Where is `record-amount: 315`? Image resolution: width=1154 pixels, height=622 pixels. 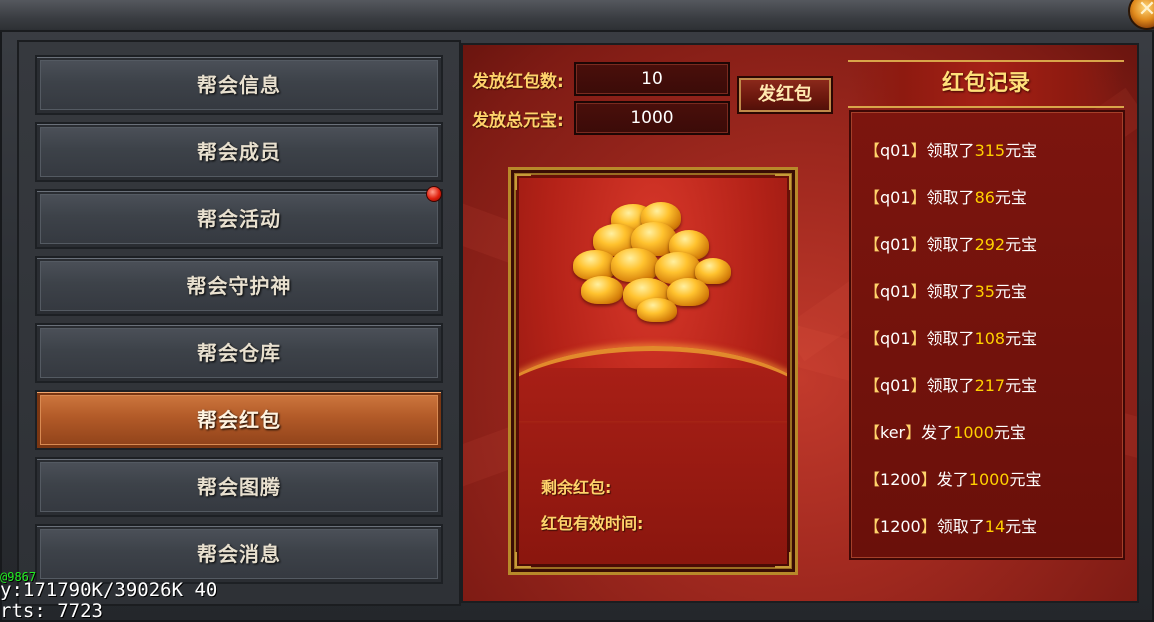
record-amount: 315 is located at coordinates (990, 150).